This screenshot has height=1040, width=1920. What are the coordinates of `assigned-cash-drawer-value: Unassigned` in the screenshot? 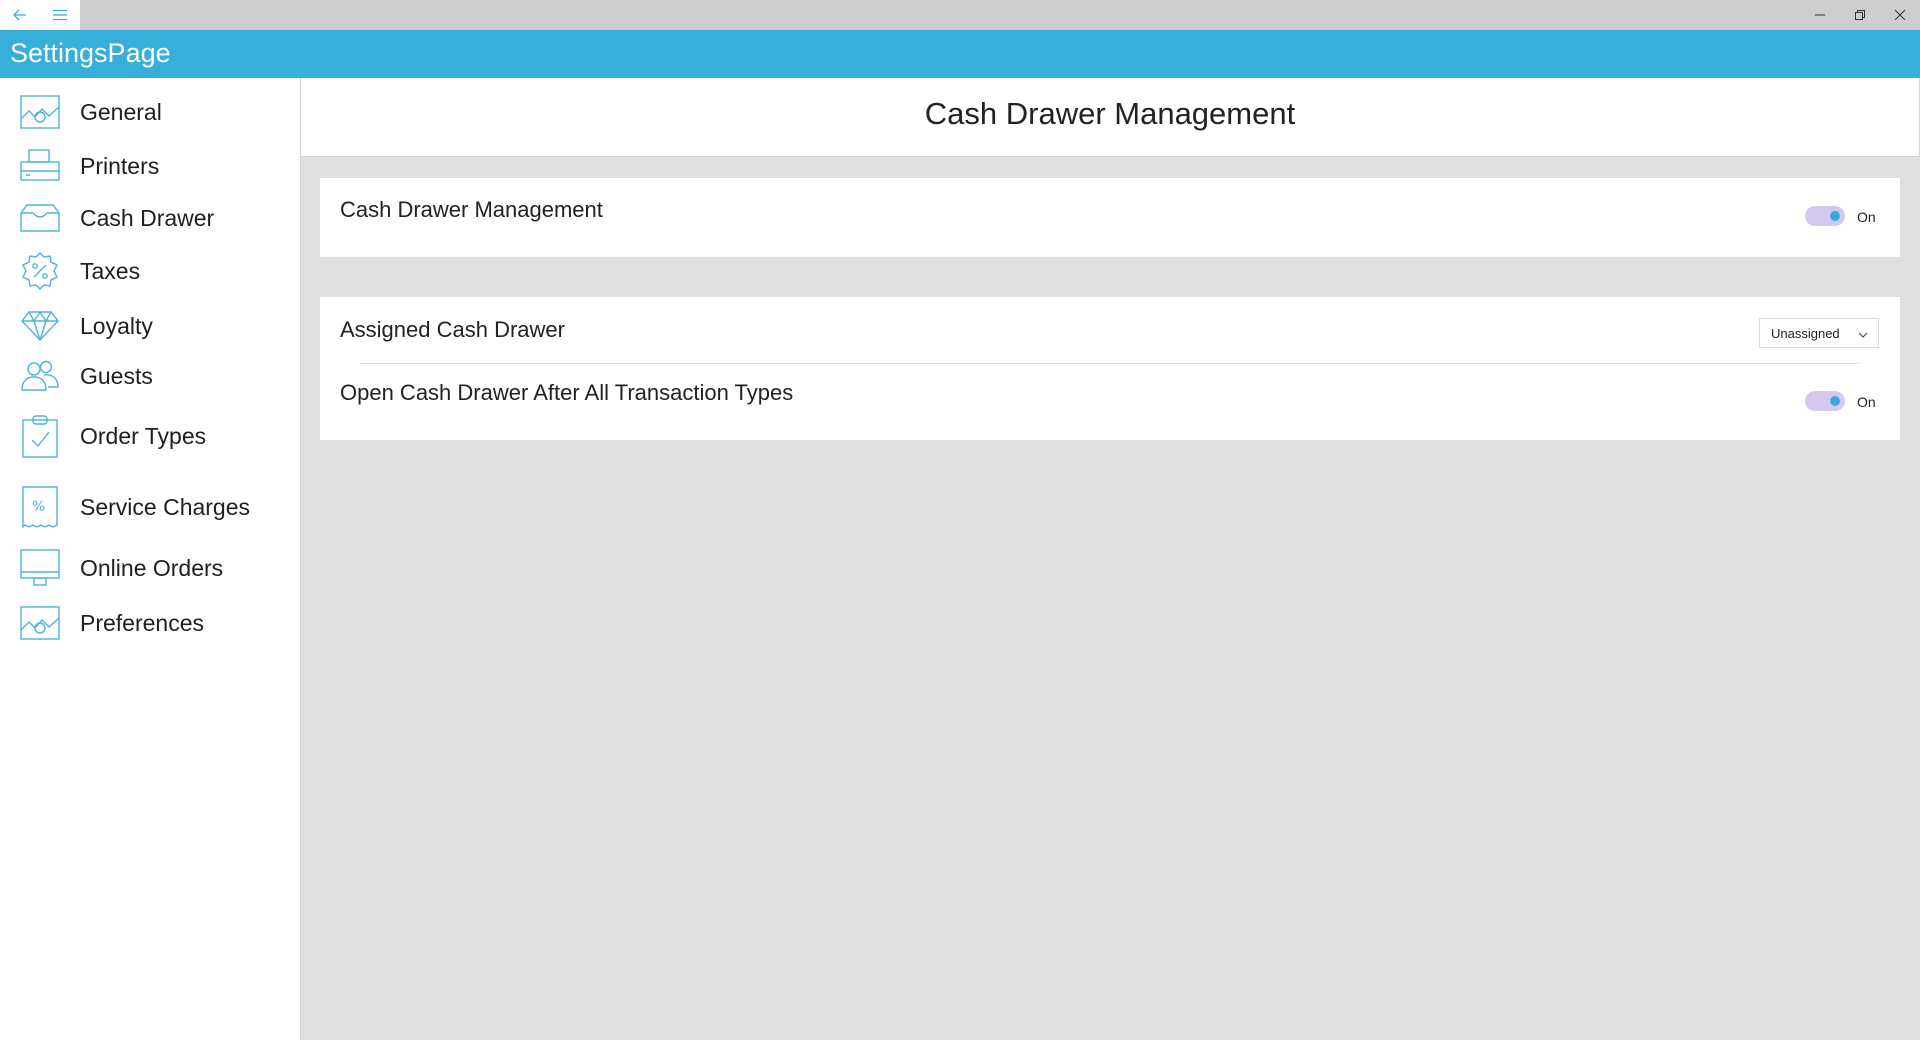 It's located at (1805, 333).